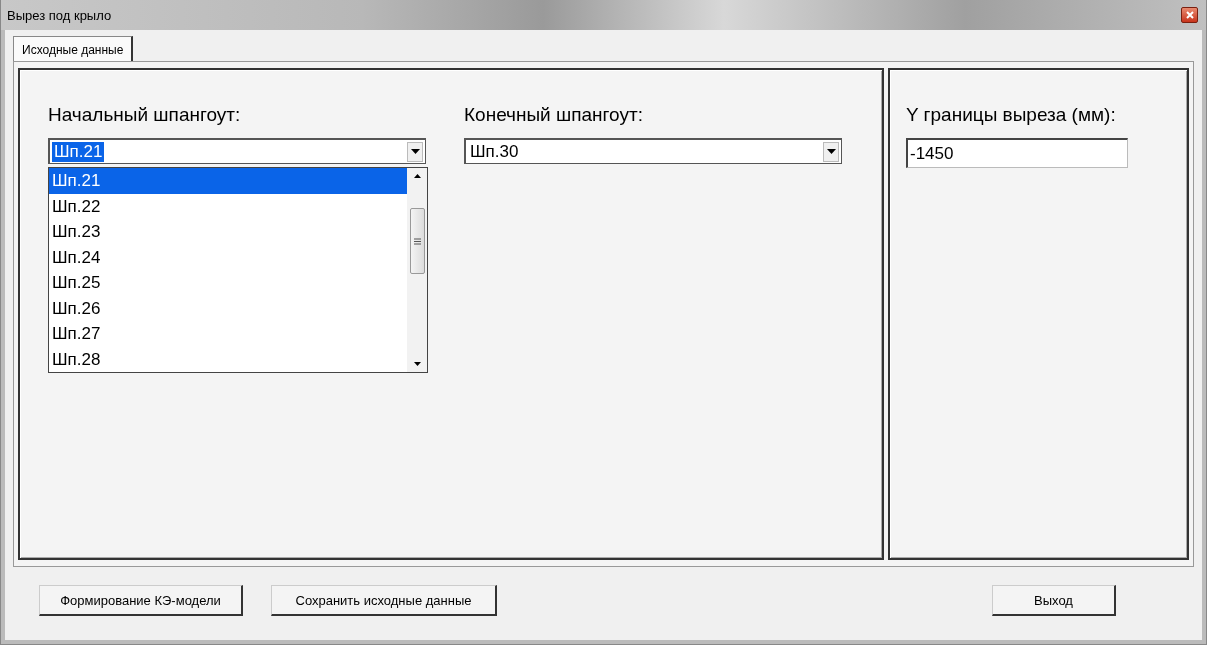 This screenshot has width=1207, height=650. I want to click on input-field: -1450, so click(1017, 153).